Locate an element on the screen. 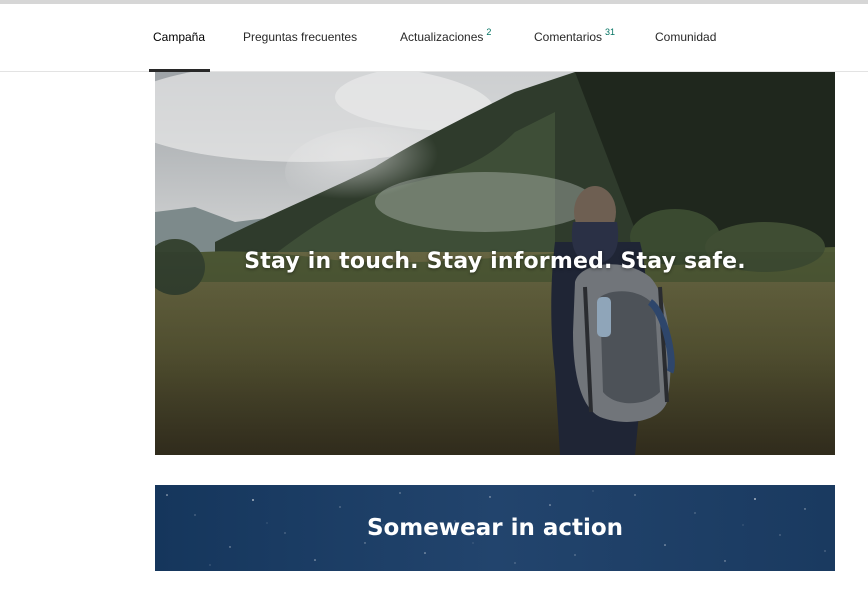 This screenshot has width=868, height=613. tab-faq-label: Preguntas frecuentes is located at coordinates (300, 37).